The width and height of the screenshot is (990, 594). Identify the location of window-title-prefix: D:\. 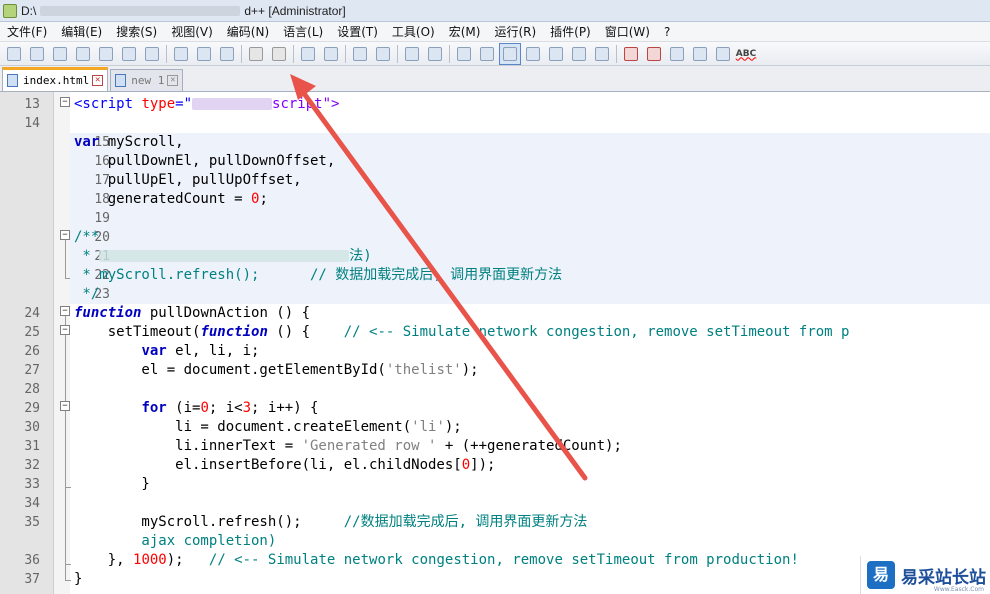
(29, 10).